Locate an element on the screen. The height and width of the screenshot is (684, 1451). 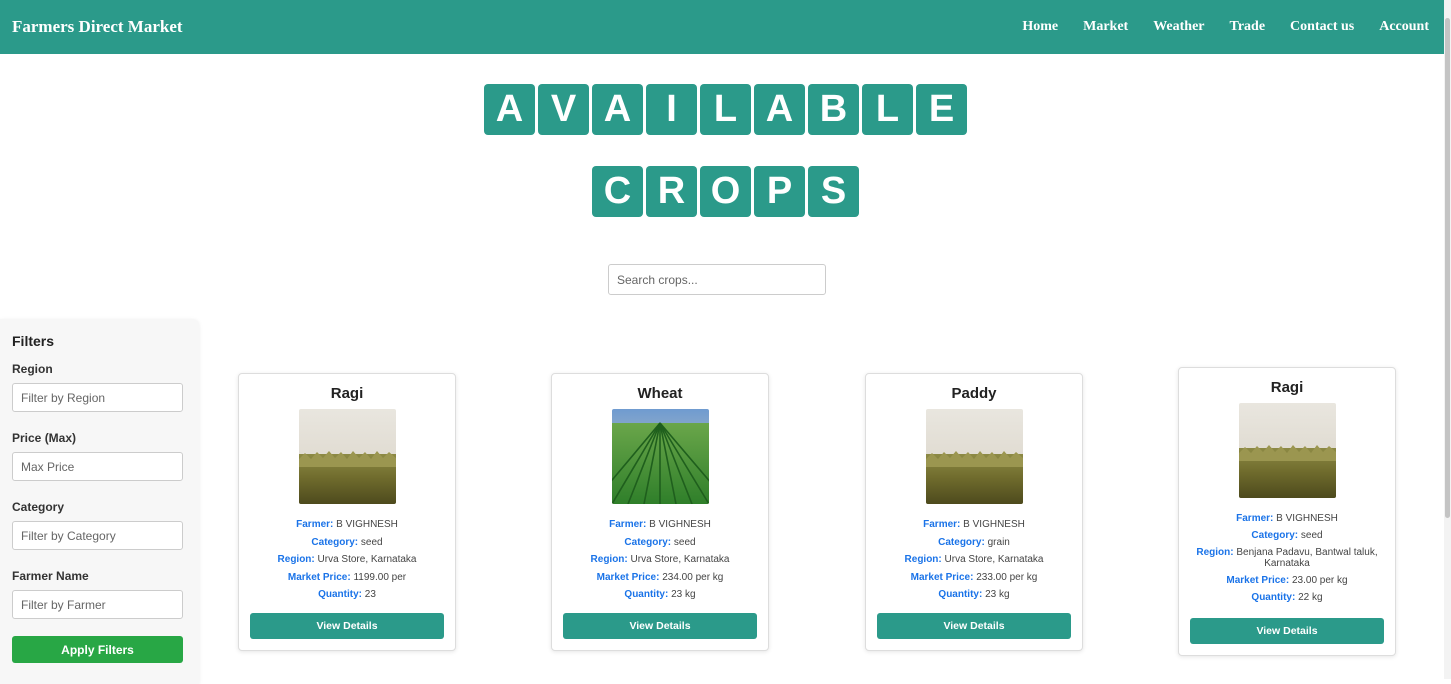
crop-name: Paddy is located at coordinates (974, 393).